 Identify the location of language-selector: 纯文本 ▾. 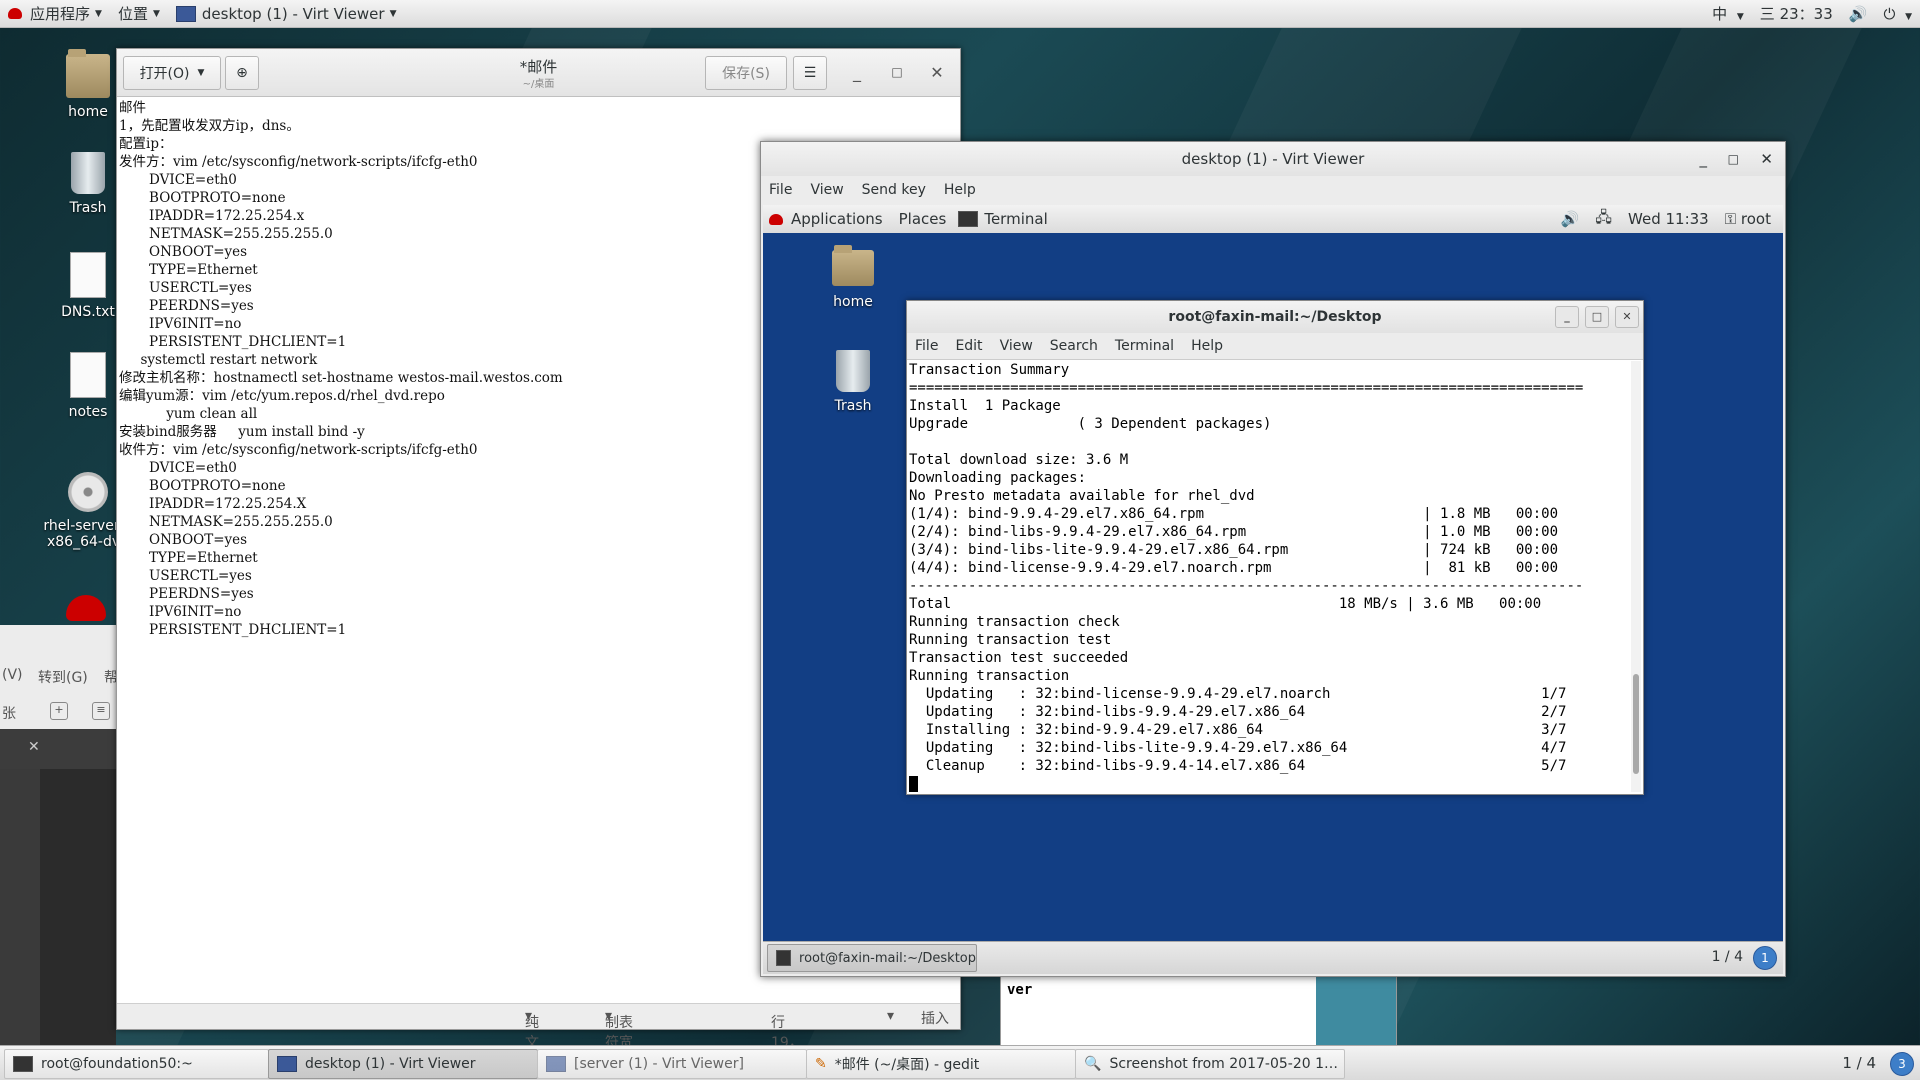
(532, 1039).